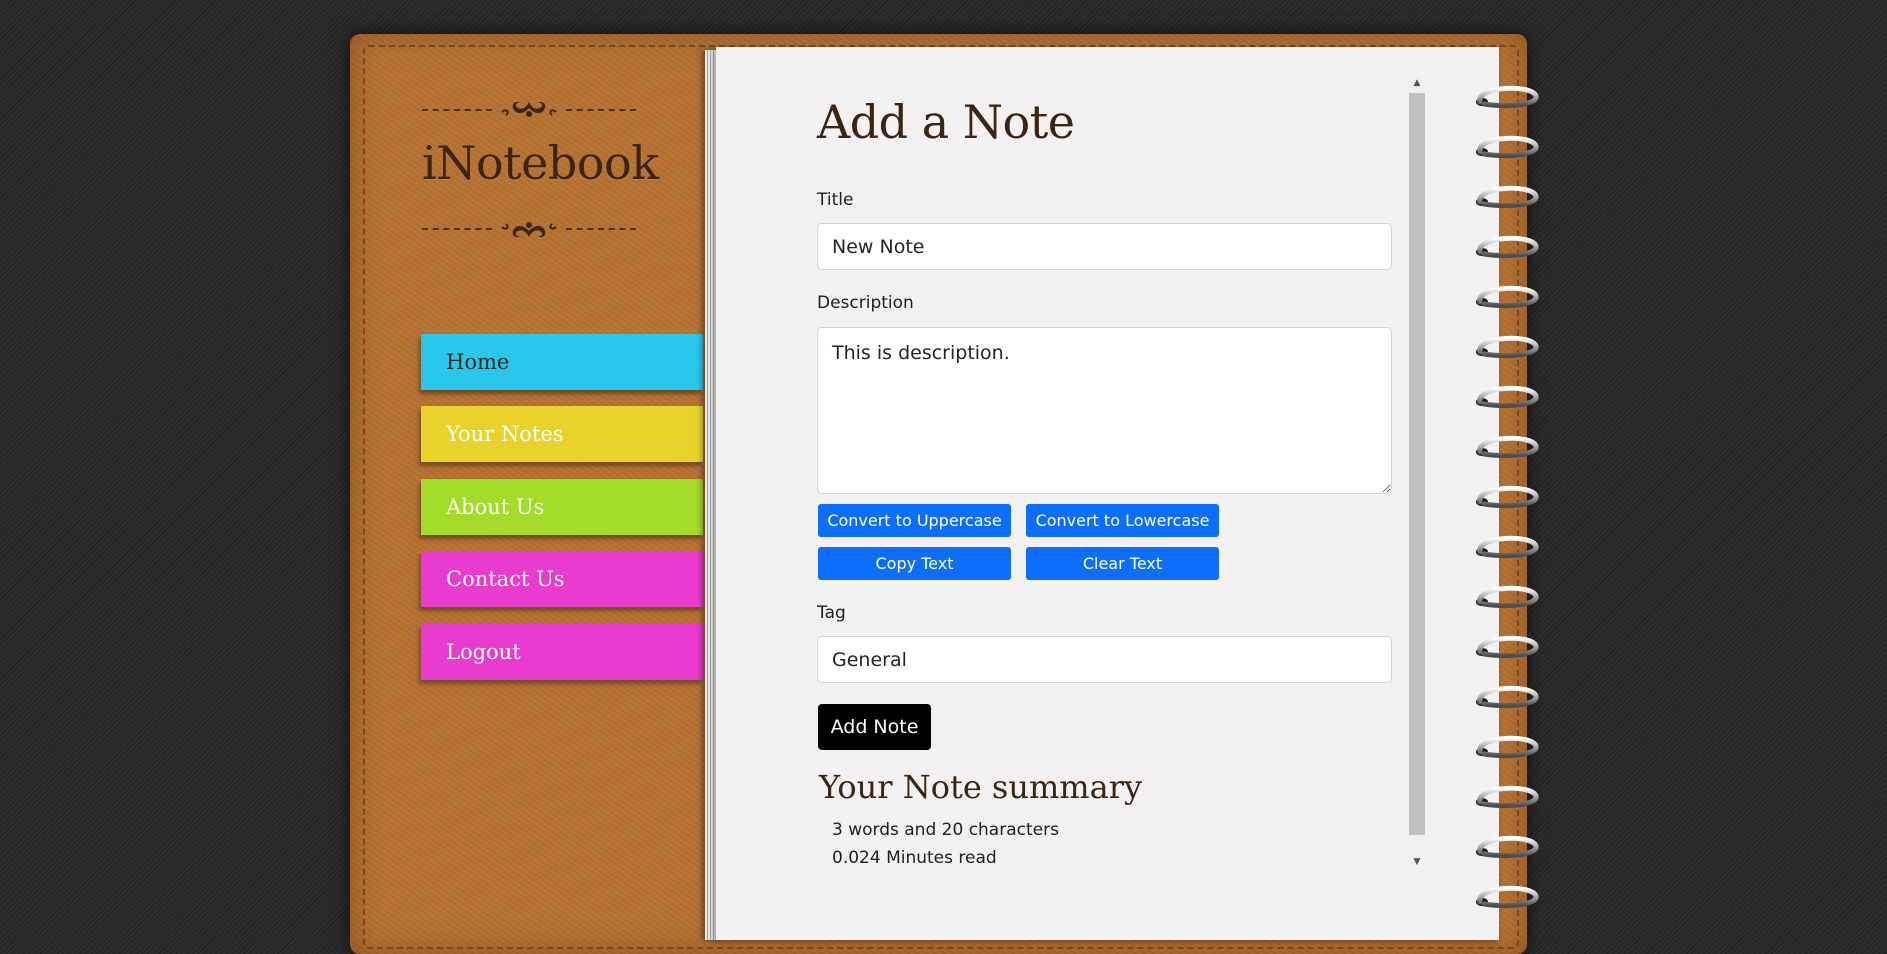  Describe the element at coordinates (914, 520) in the screenshot. I see `convert-uppercase-button: Convert to Uppercase` at that location.